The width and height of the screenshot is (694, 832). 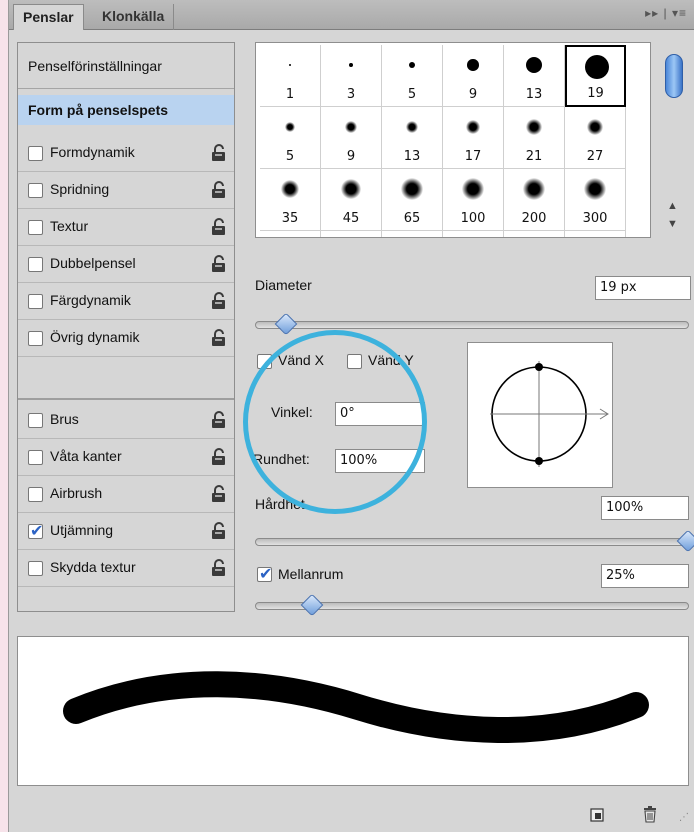 What do you see at coordinates (380, 461) in the screenshot?
I see `roundness-field: 100%` at bounding box center [380, 461].